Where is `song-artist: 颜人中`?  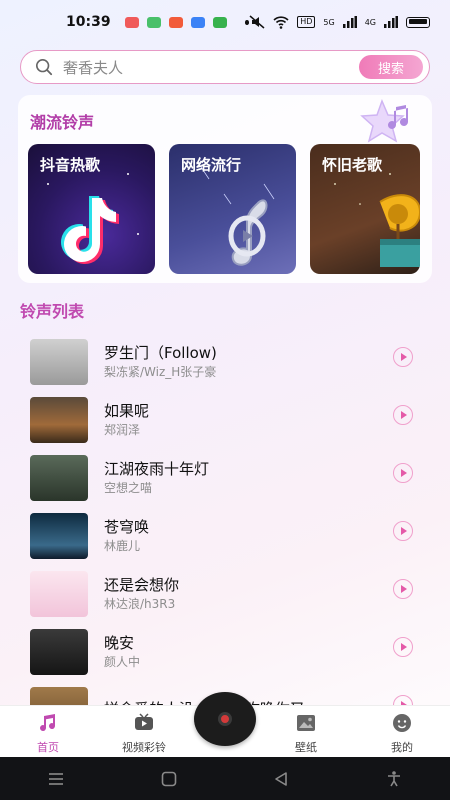 song-artist: 颜人中 is located at coordinates (122, 661).